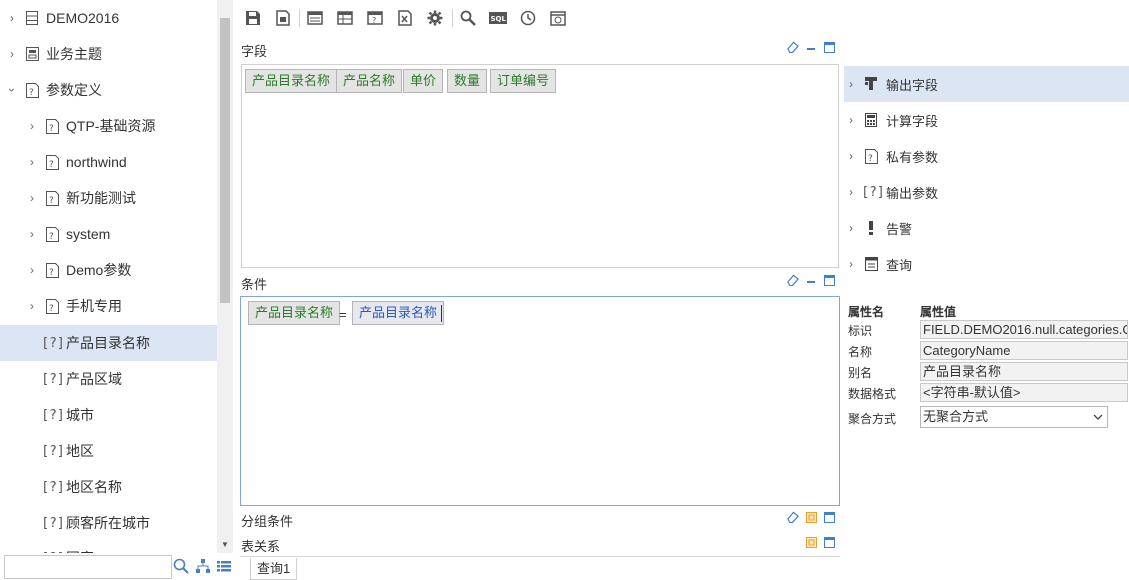 Image resolution: width=1129 pixels, height=580 pixels. Describe the element at coordinates (12, 90) in the screenshot. I see `chevron-down-icon: ›` at that location.